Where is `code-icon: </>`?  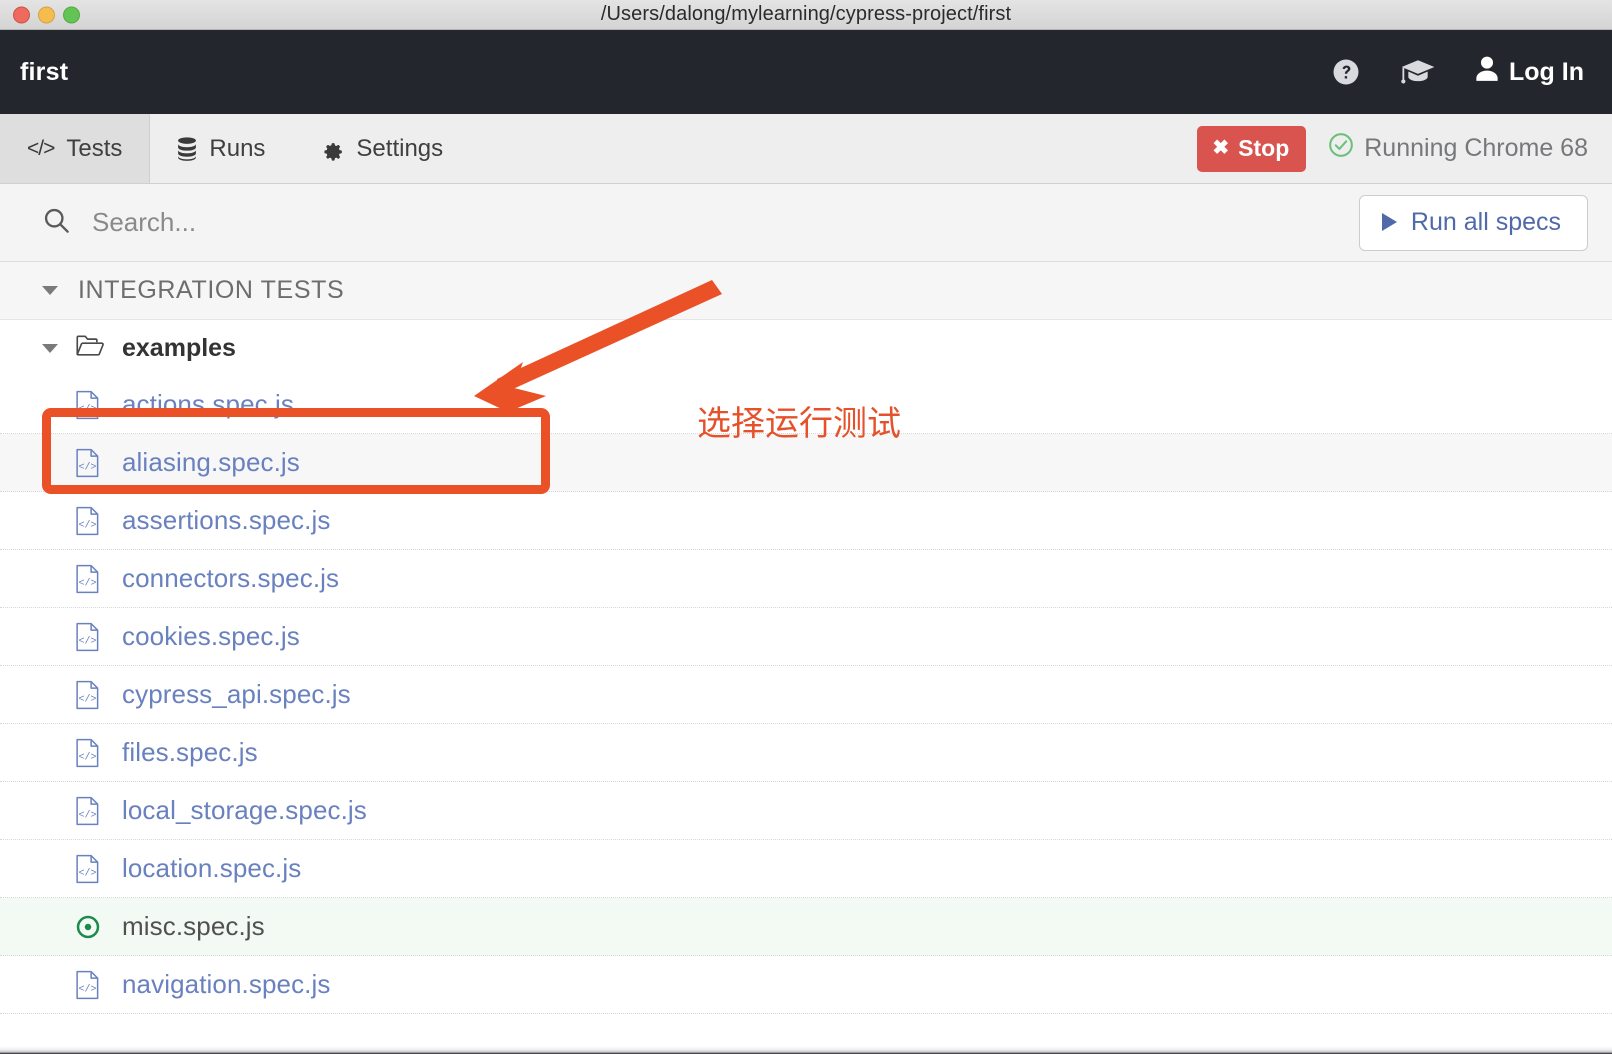 code-icon: </> is located at coordinates (41, 148).